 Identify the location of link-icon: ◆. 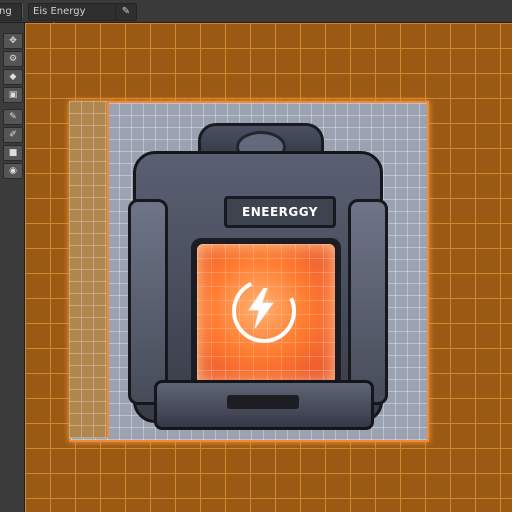
(13, 77).